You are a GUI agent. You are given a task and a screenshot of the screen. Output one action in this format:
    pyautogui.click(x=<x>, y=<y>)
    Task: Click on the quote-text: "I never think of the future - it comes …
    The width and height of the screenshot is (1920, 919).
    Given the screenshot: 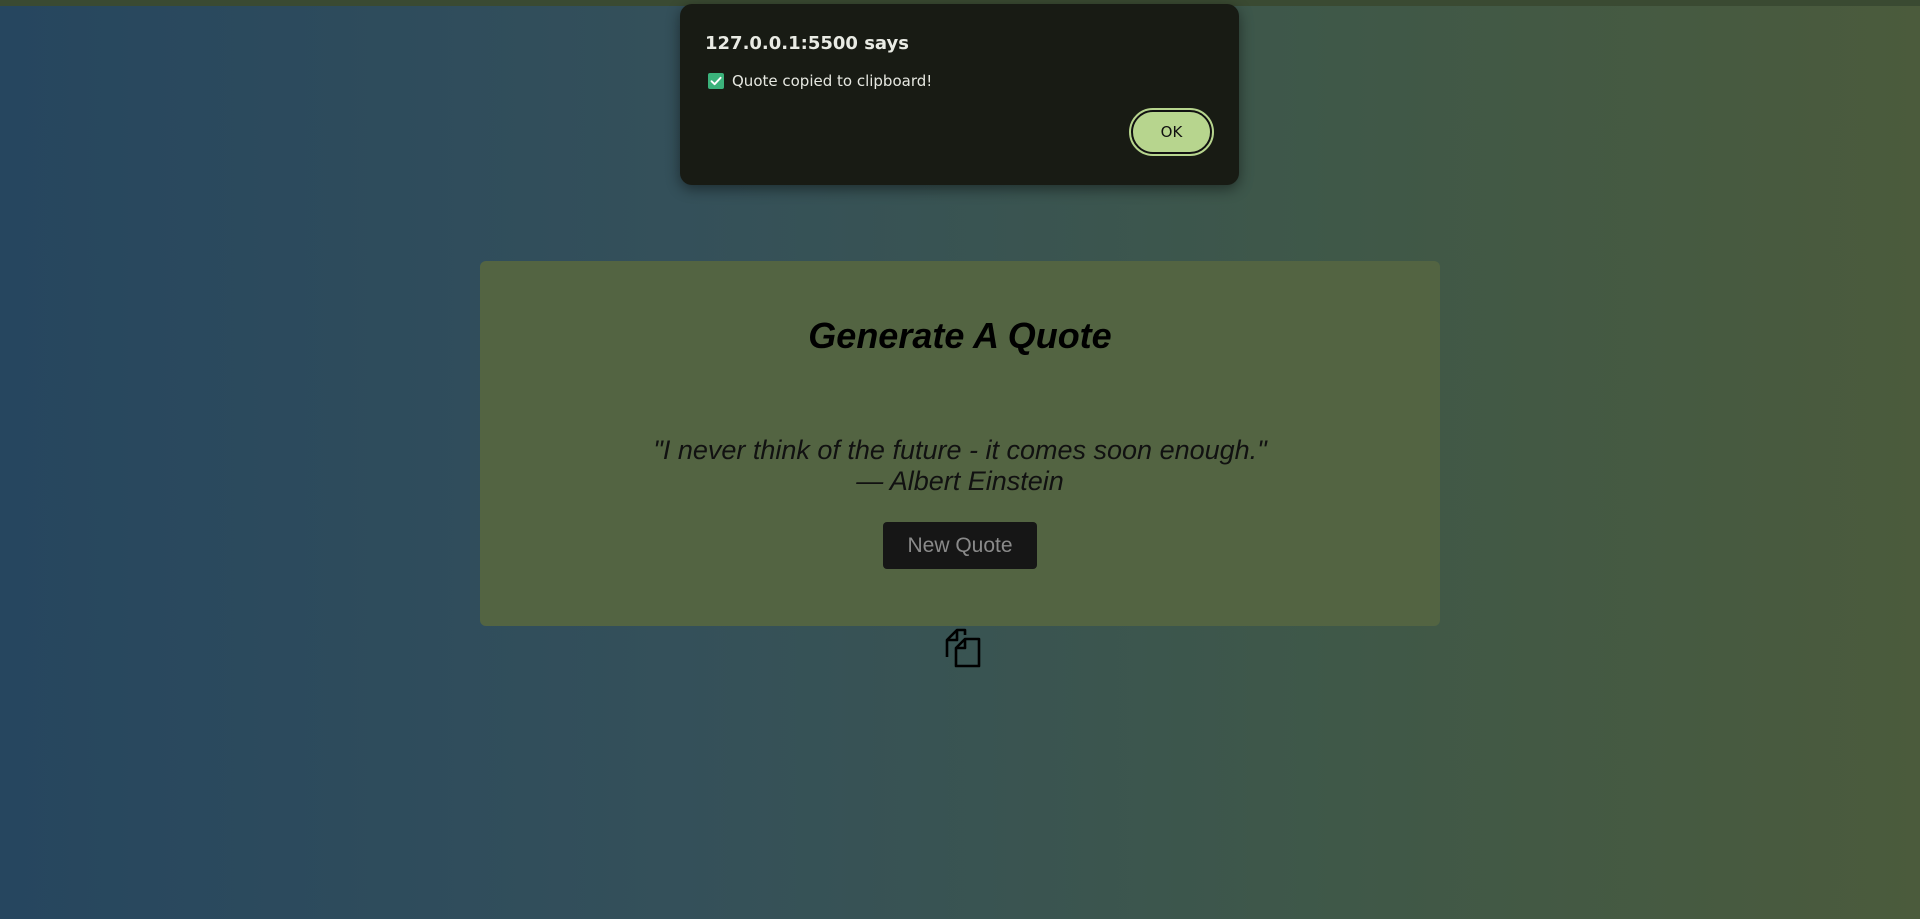 What is the action you would take?
    pyautogui.click(x=960, y=450)
    